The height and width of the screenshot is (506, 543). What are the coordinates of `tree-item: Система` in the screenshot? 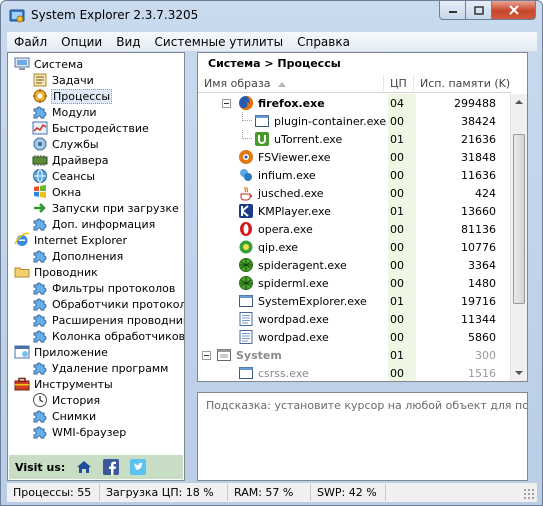 It's located at (49, 64).